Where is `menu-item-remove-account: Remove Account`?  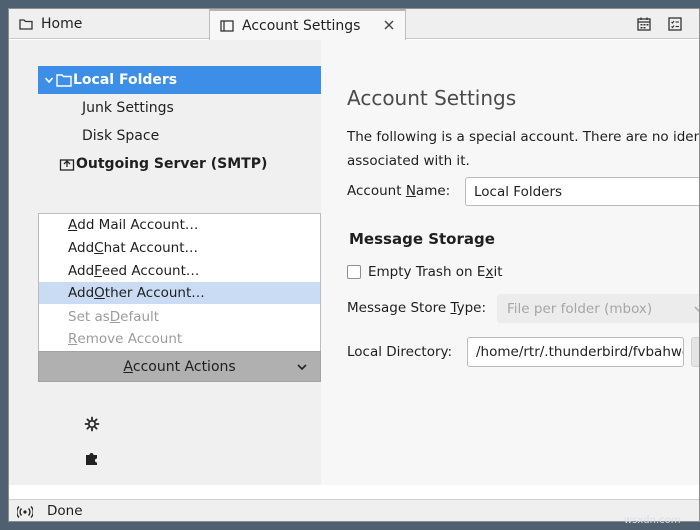 menu-item-remove-account: Remove Account is located at coordinates (179, 339).